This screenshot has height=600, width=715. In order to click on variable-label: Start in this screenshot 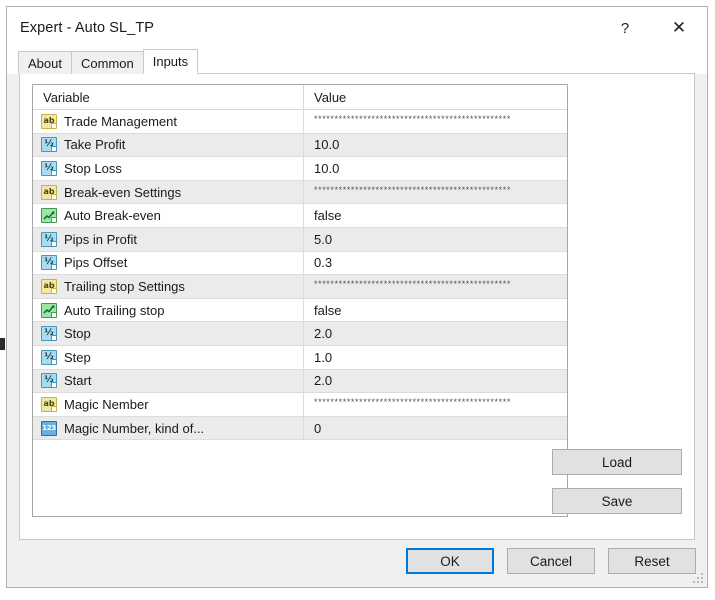, I will do `click(78, 381)`.